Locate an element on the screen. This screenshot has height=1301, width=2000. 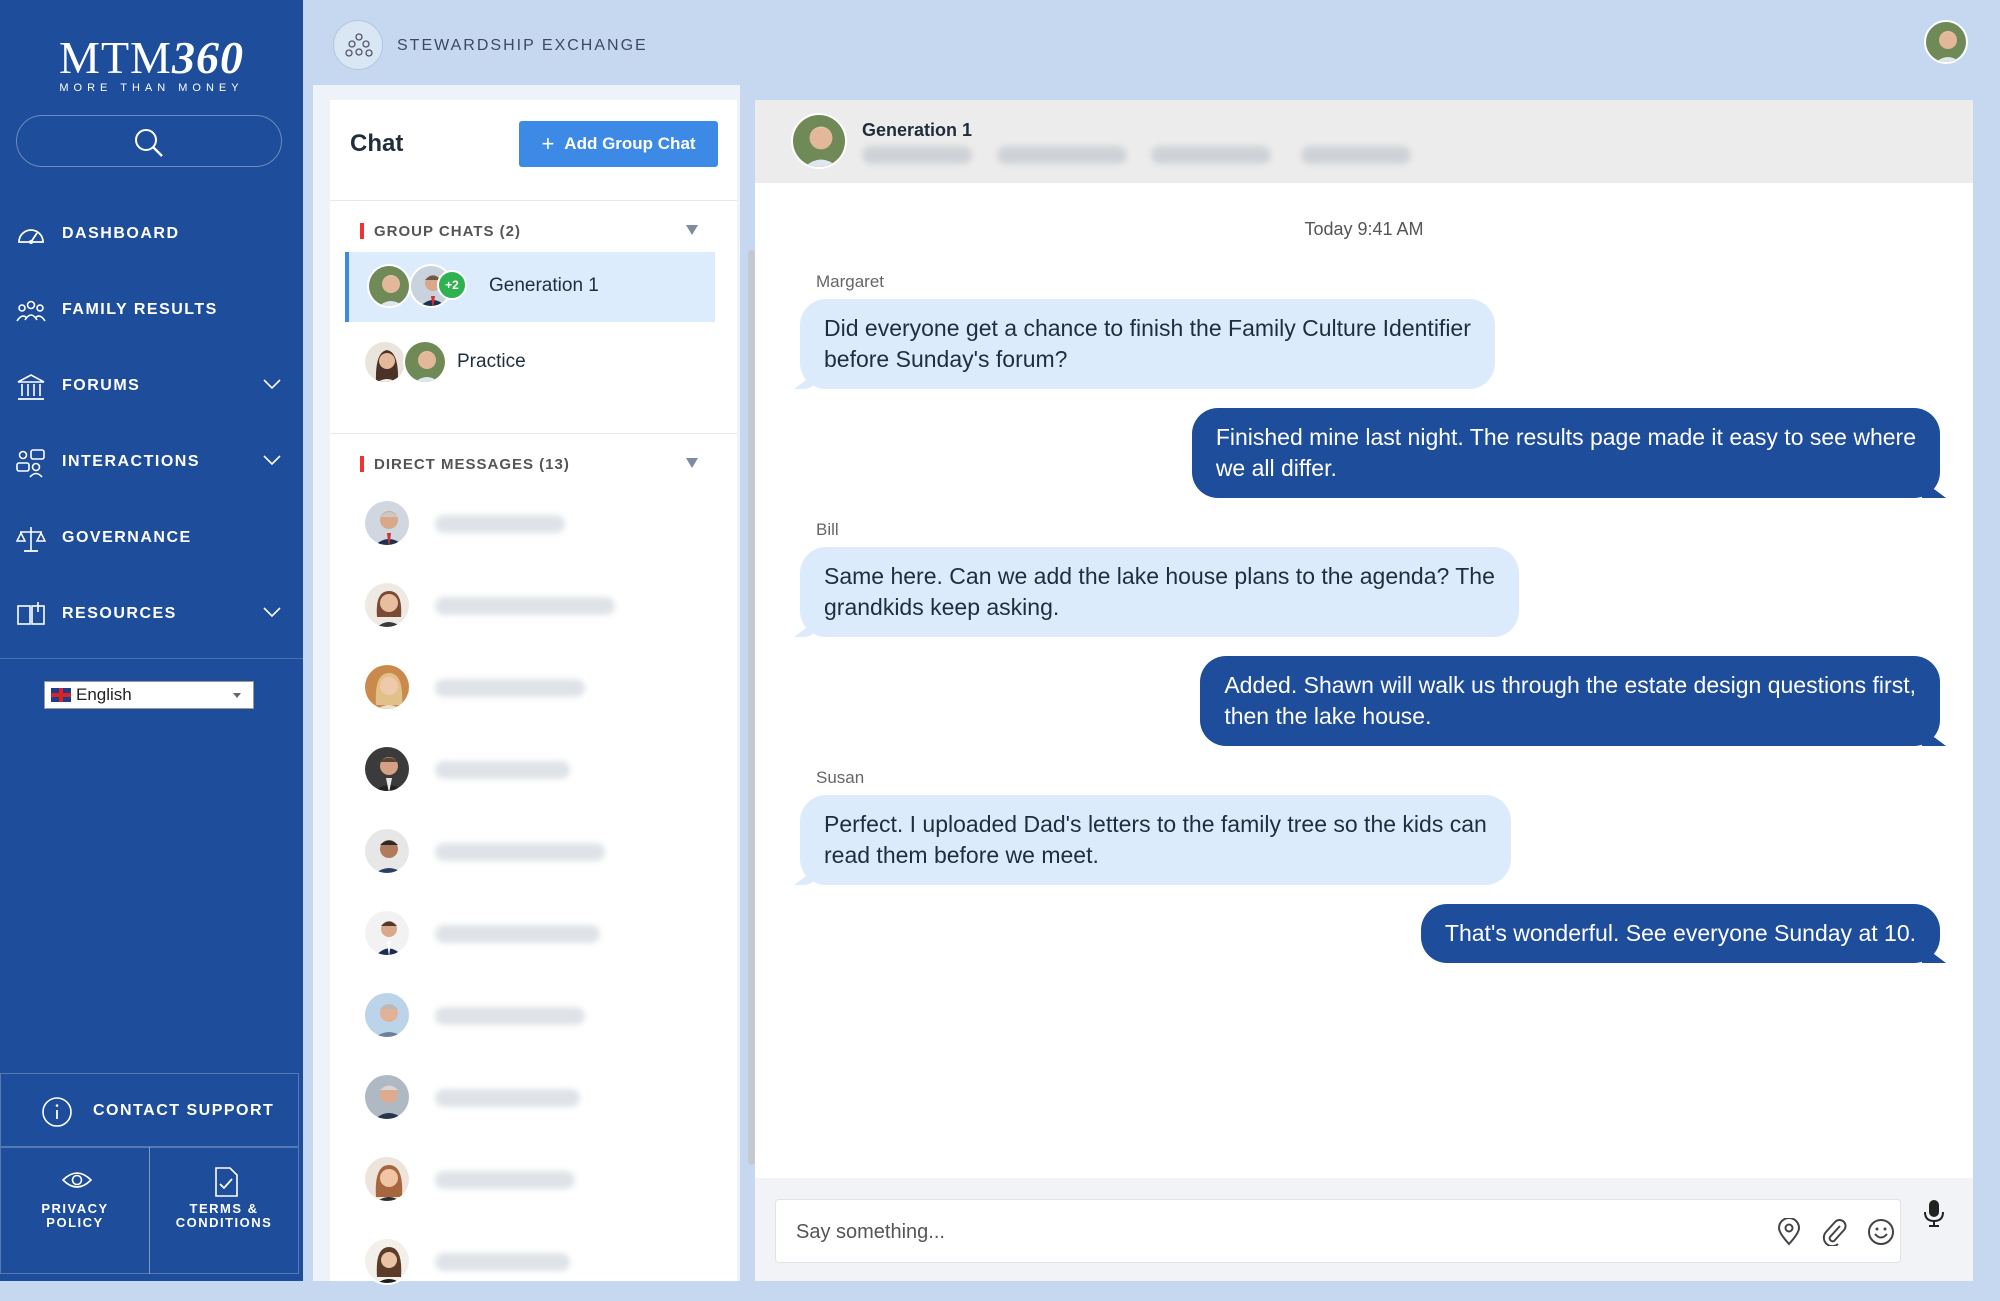
nav-family-results: FAMILY RESULTS is located at coordinates (151, 310).